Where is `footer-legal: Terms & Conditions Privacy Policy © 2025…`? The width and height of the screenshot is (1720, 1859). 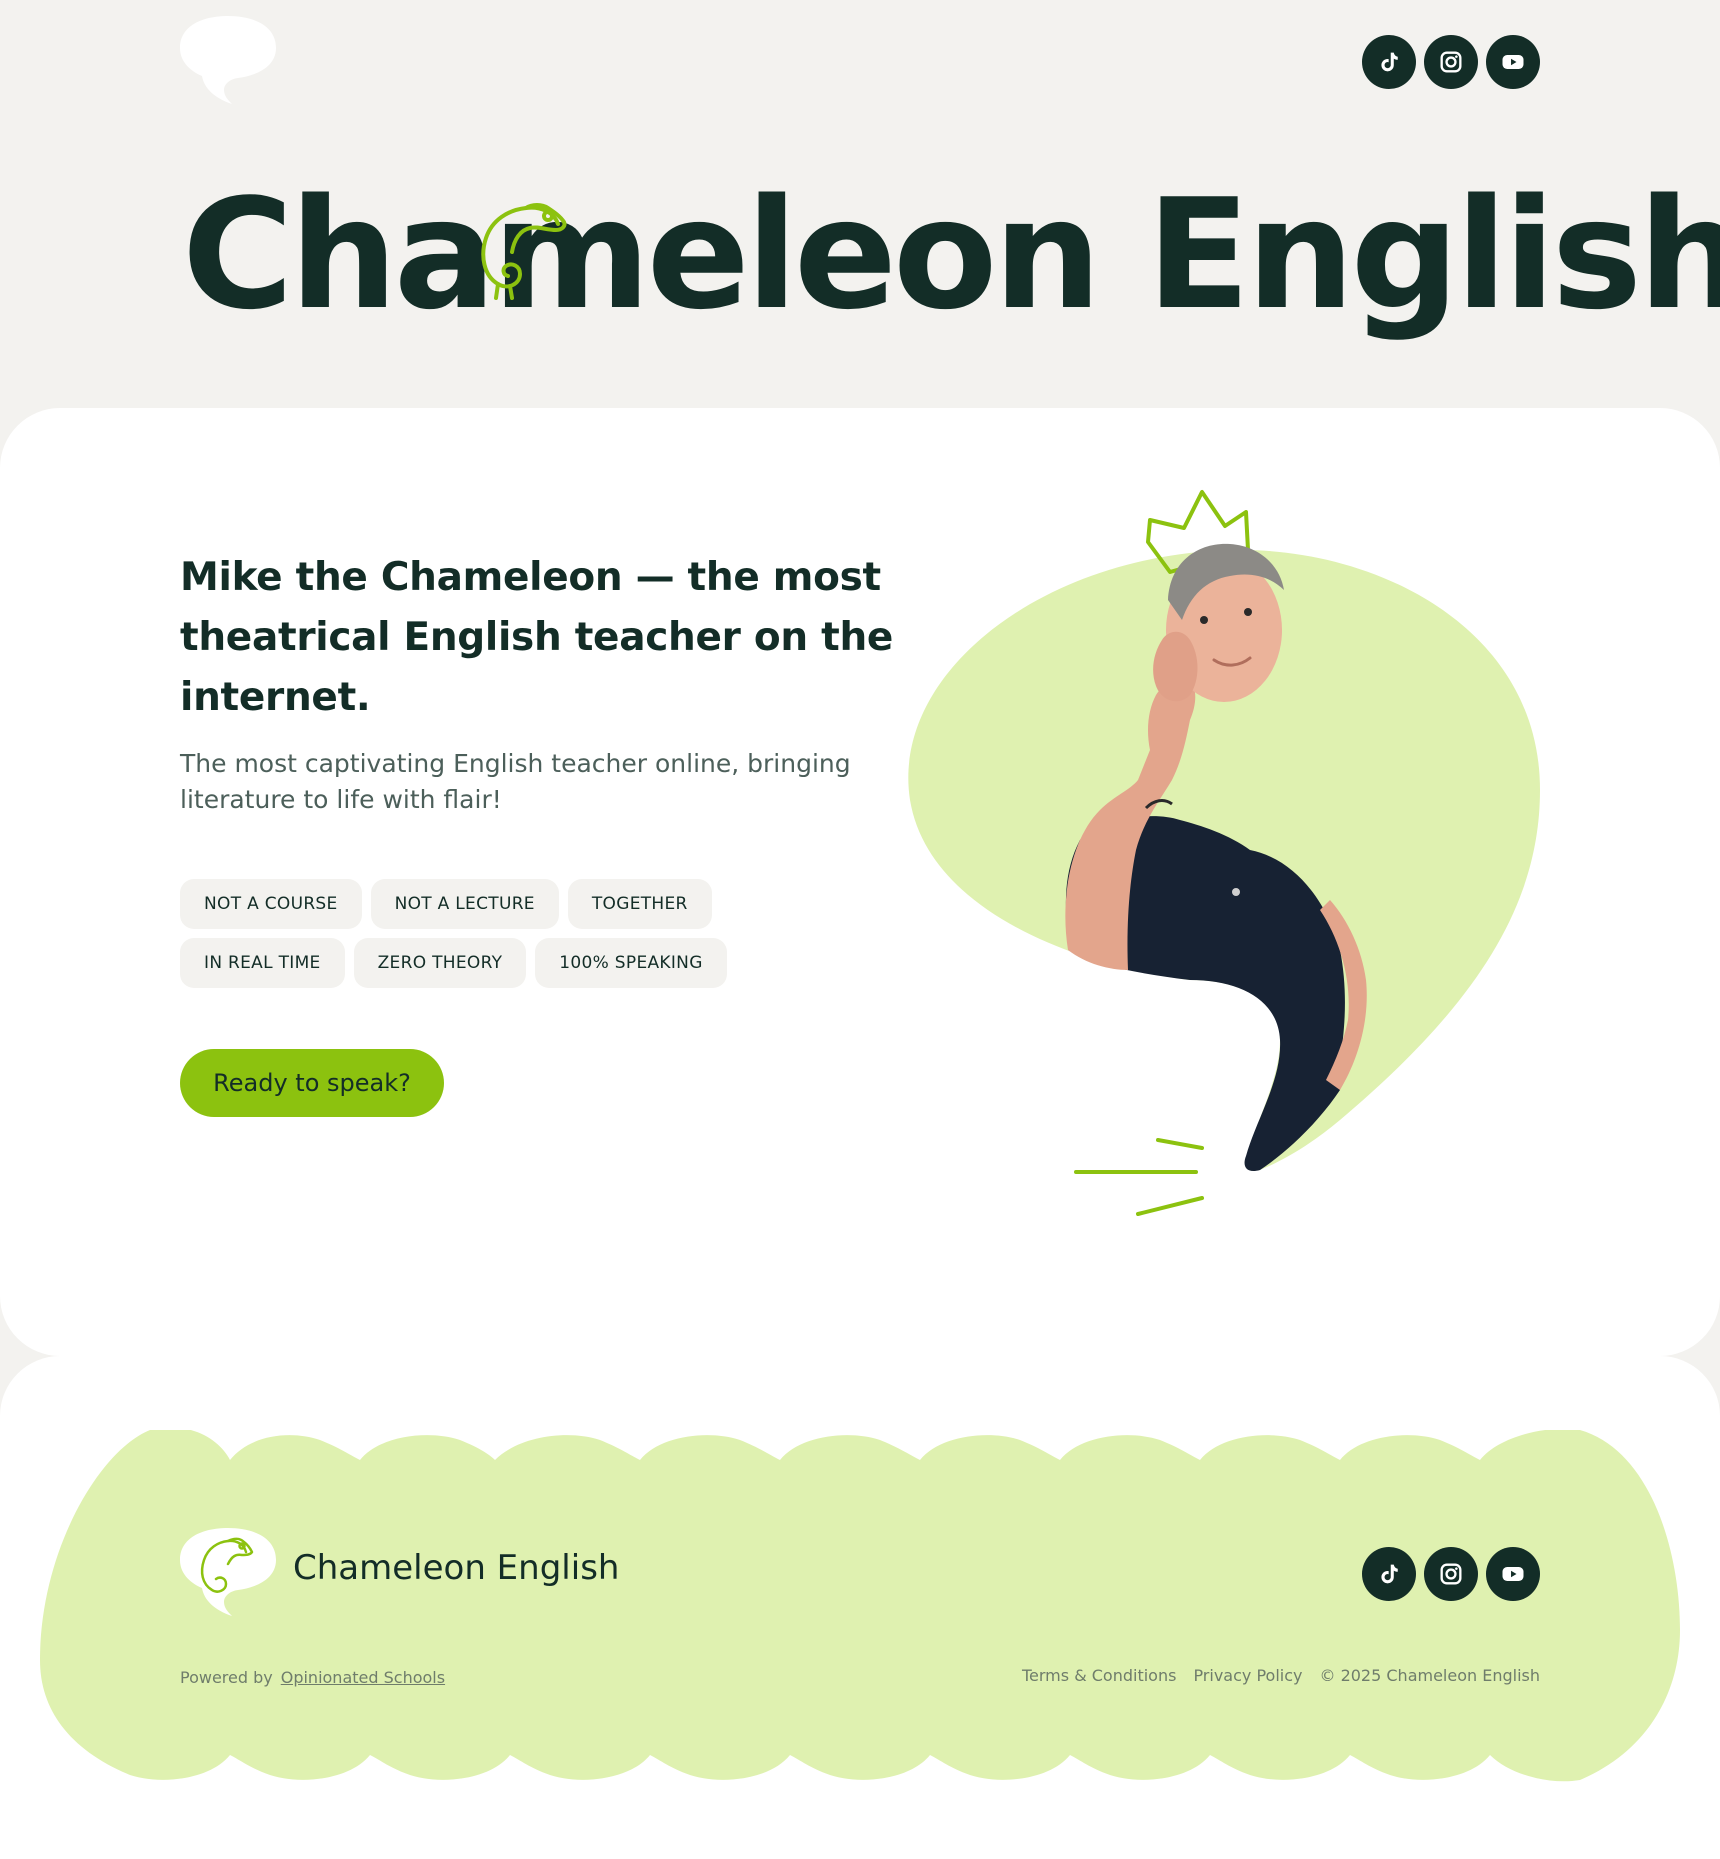
footer-legal: Terms & Conditions Privacy Policy © 2025… is located at coordinates (1281, 1675).